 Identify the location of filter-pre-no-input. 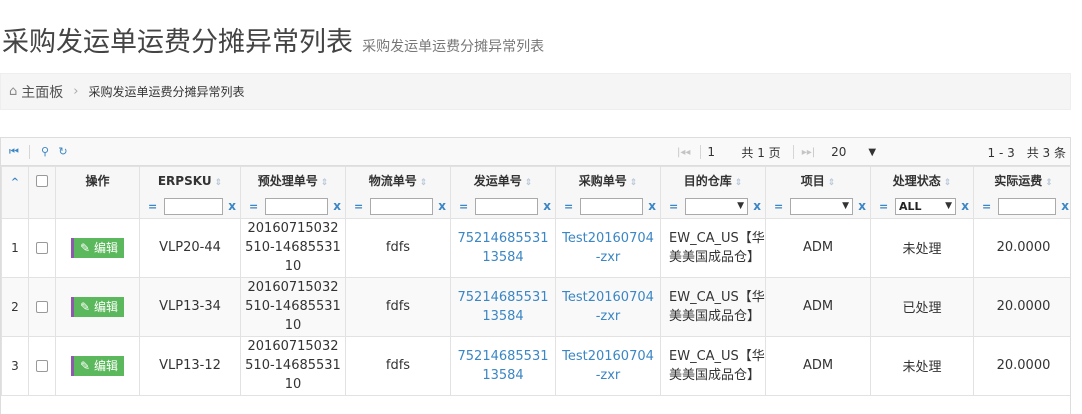
(296, 206).